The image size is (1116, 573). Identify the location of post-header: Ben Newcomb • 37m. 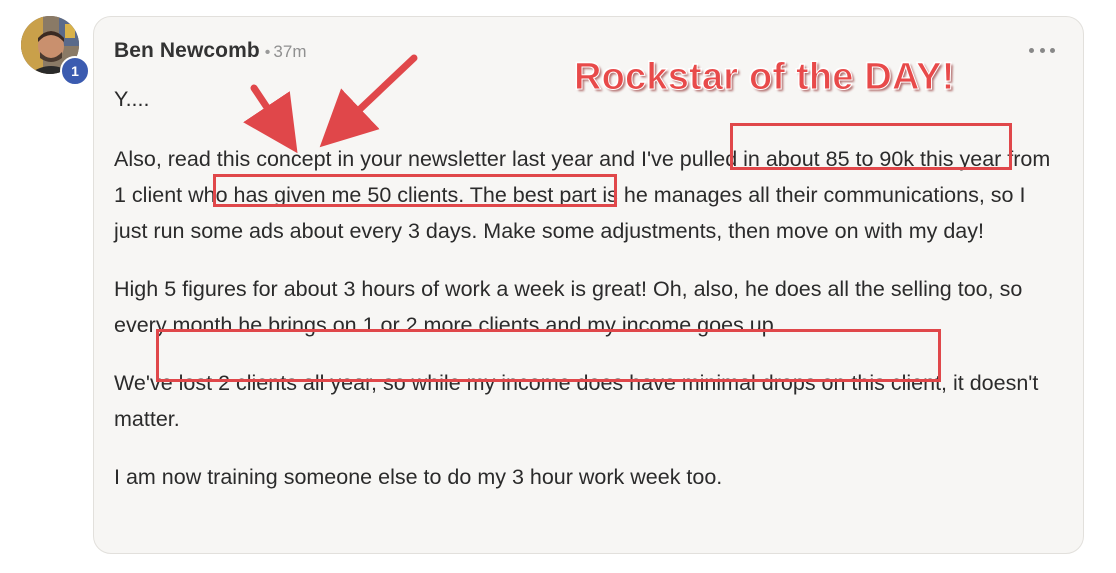
(210, 51).